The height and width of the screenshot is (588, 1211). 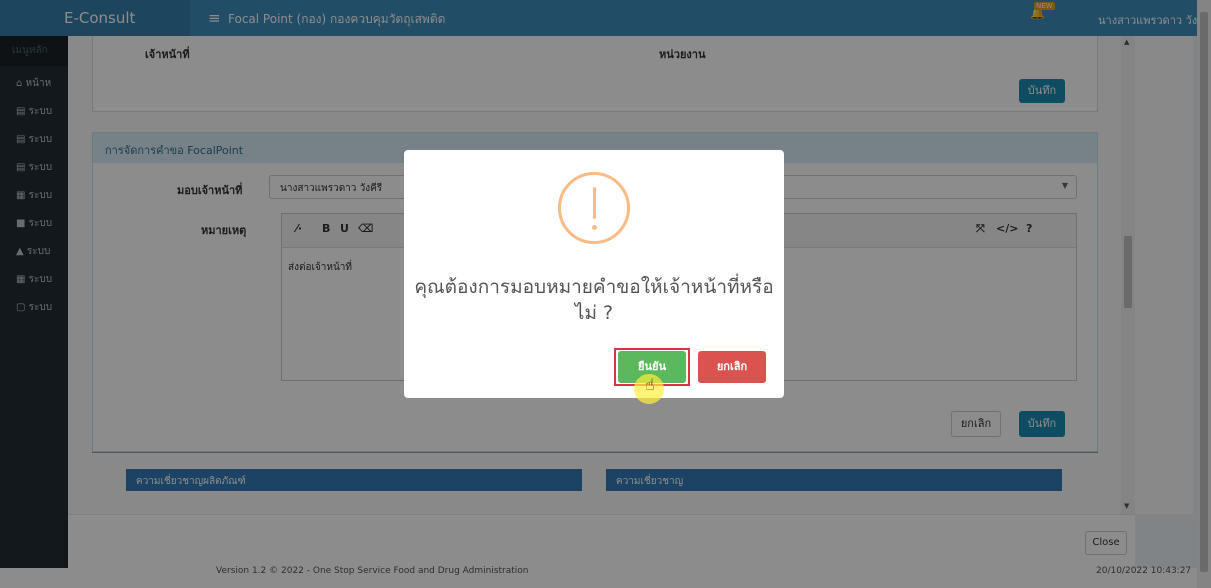 I want to click on hand-cursor-icon: ☝, so click(x=650, y=384).